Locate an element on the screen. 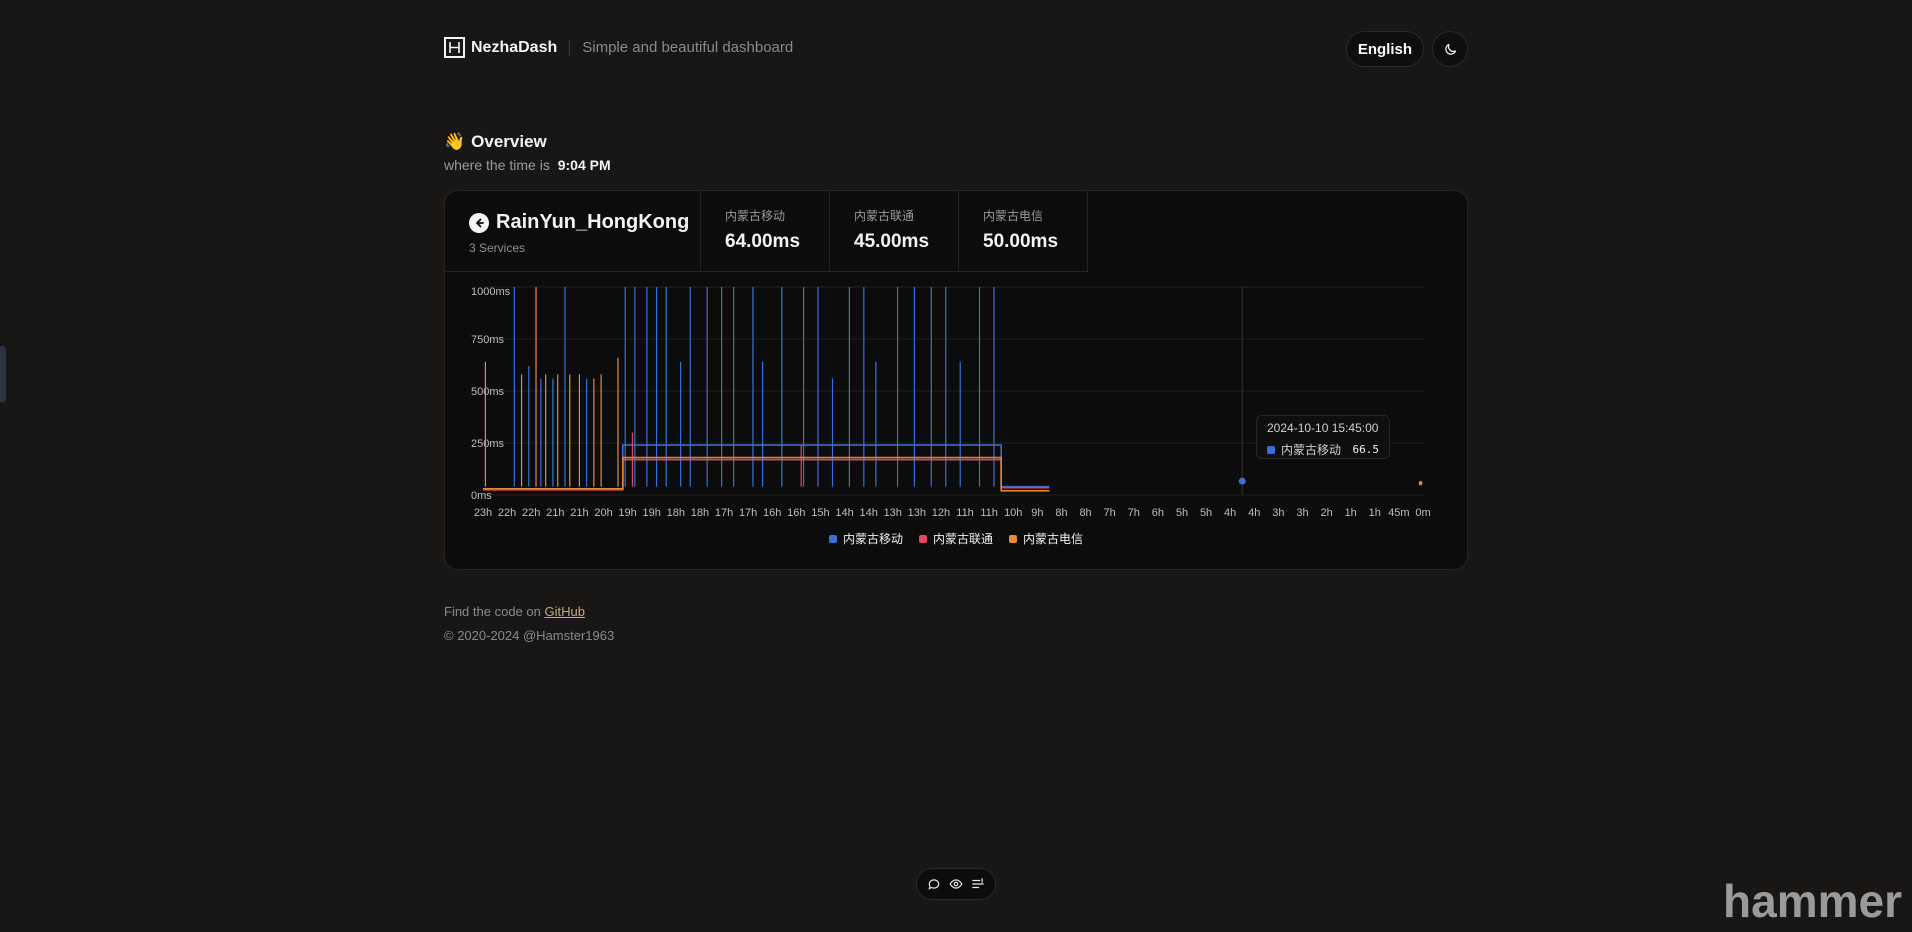 The width and height of the screenshot is (1912, 932). overview-title-row: 👋 Overview is located at coordinates (527, 142).